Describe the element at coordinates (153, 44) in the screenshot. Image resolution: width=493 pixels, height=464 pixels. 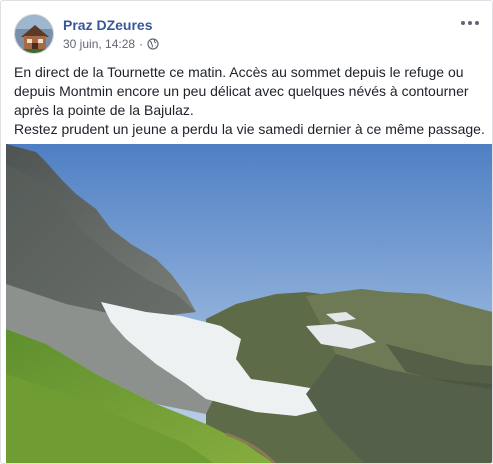
I see `globe-icon` at that location.